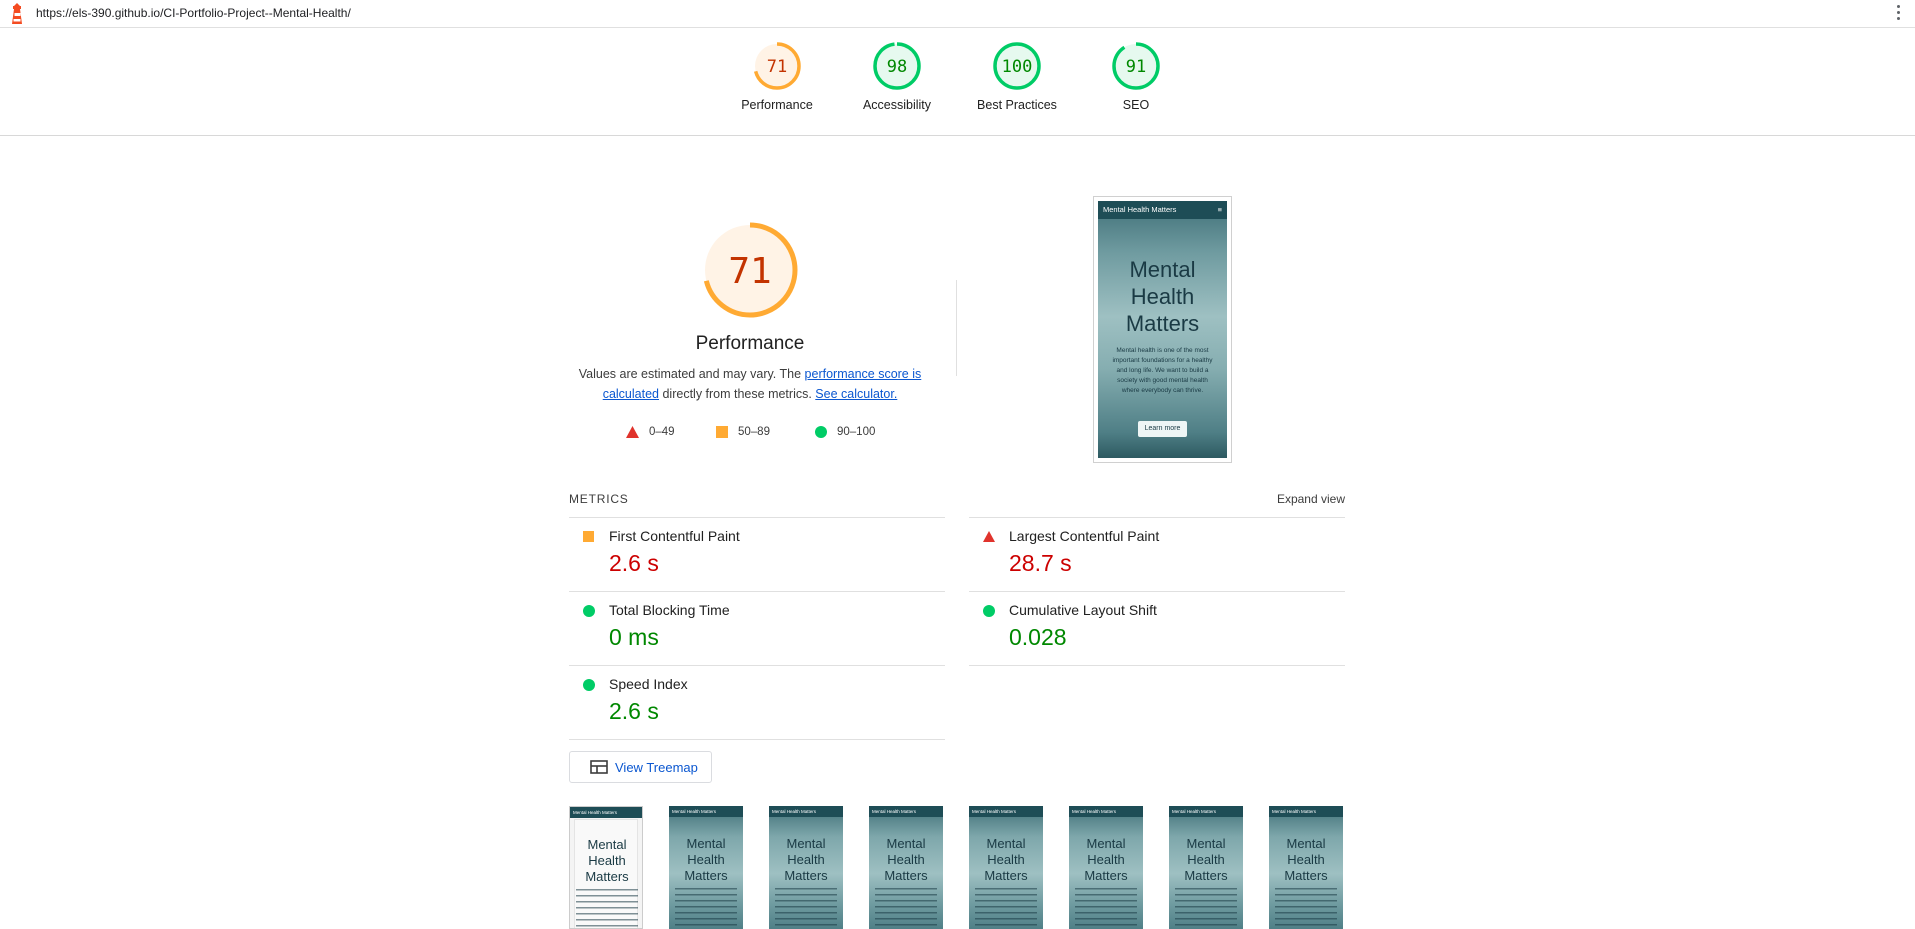 This screenshot has width=1915, height=929. What do you see at coordinates (757, 702) in the screenshot?
I see `metric-speed-index: Speed Index 2.6 s` at bounding box center [757, 702].